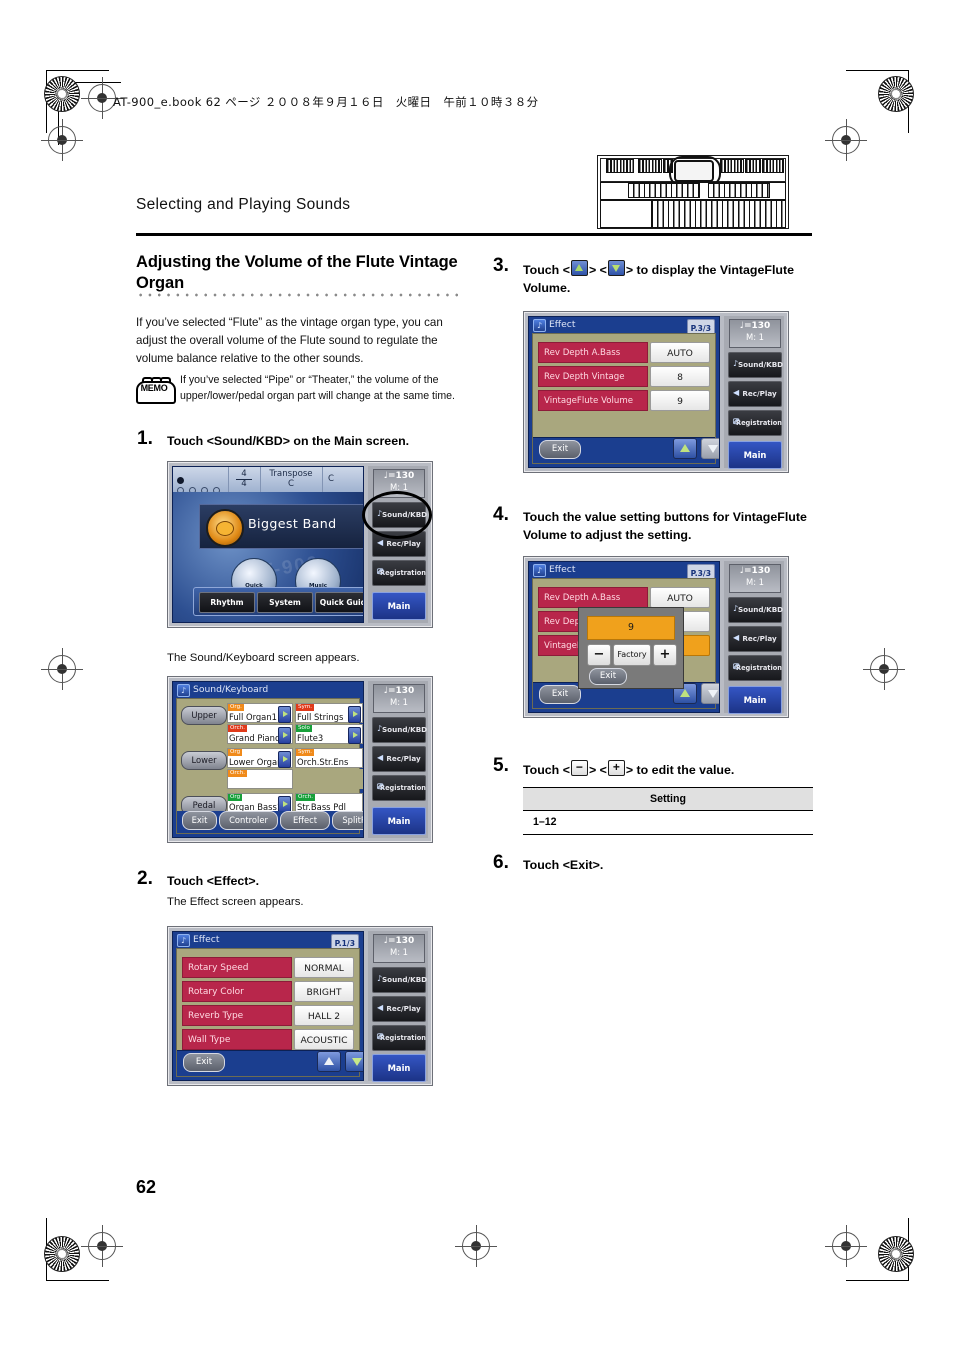 This screenshot has width=954, height=1351. Describe the element at coordinates (668, 823) in the screenshot. I see `setting-table-value: 1–12` at that location.